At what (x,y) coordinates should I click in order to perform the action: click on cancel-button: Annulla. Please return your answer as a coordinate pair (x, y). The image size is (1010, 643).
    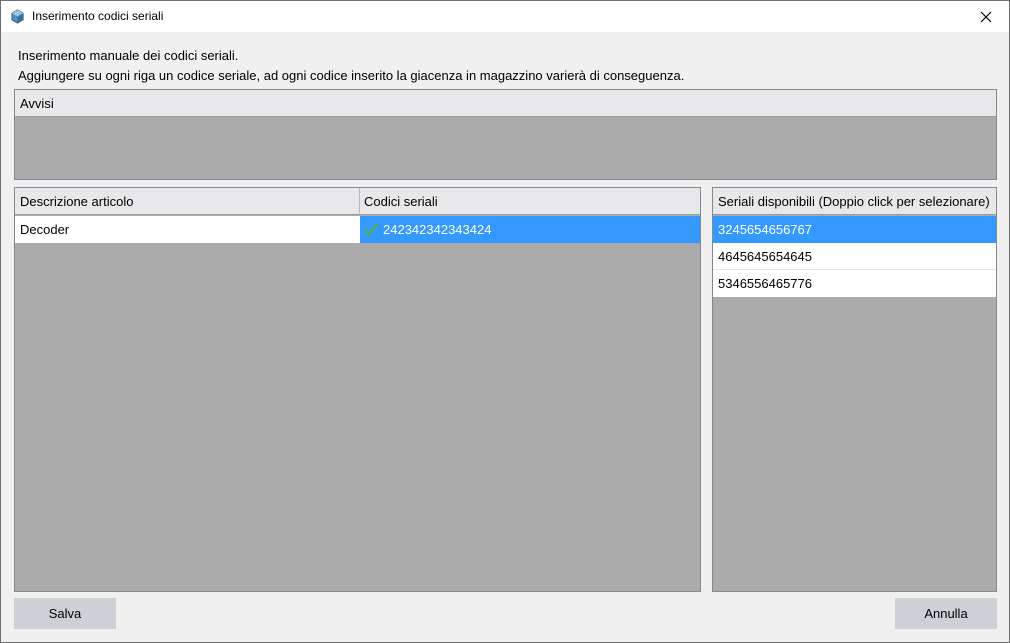
    Looking at the image, I should click on (946, 613).